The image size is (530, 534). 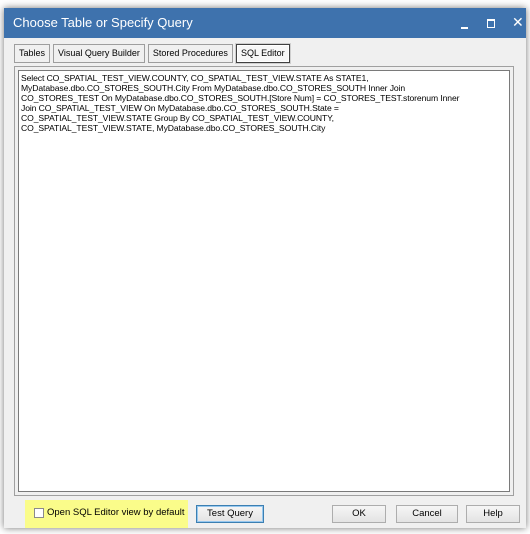 I want to click on ok-button: OK, so click(x=359, y=514).